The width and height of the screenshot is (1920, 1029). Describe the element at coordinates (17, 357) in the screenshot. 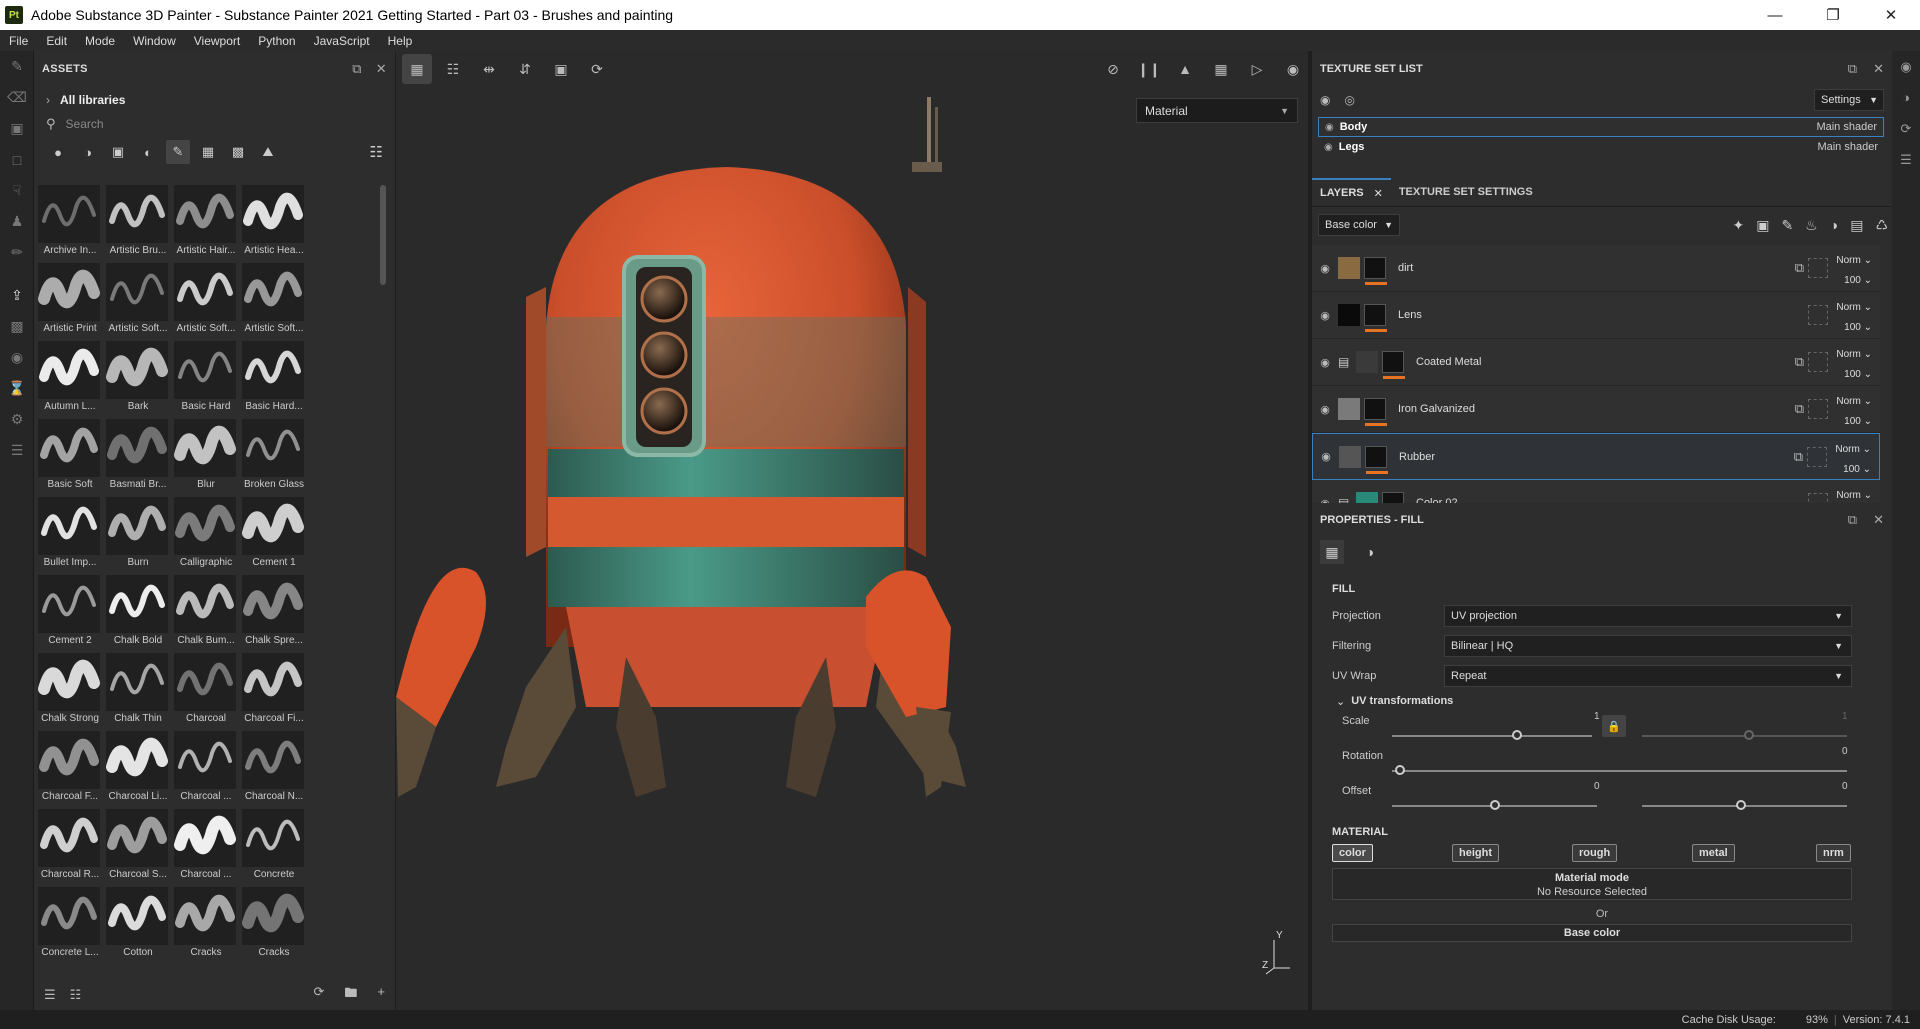

I see `display-icon: ◉` at that location.